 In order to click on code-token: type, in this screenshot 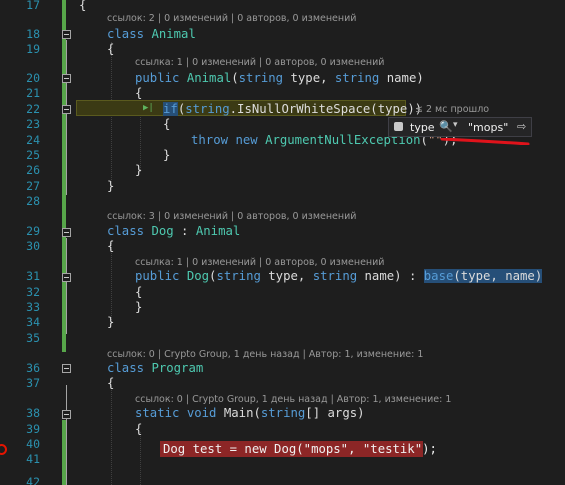, I will do `click(286, 276)`.